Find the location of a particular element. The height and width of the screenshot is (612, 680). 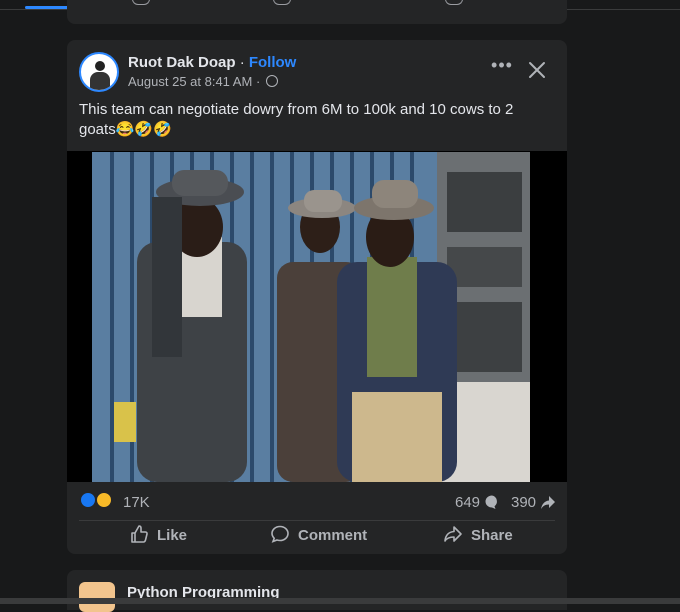

close-button is located at coordinates (537, 70).